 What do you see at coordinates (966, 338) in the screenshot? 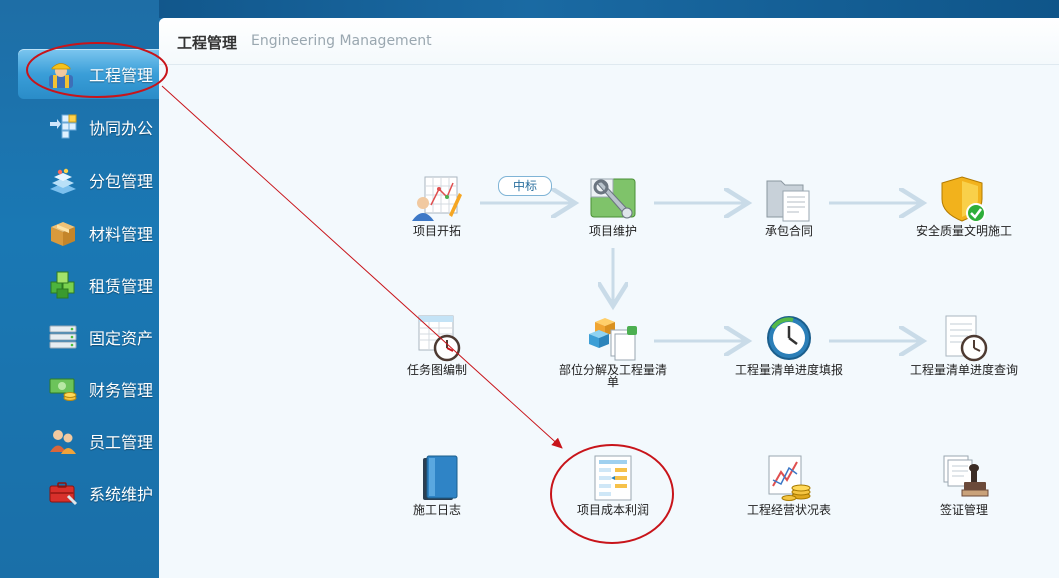
I see `progress-query-icon` at bounding box center [966, 338].